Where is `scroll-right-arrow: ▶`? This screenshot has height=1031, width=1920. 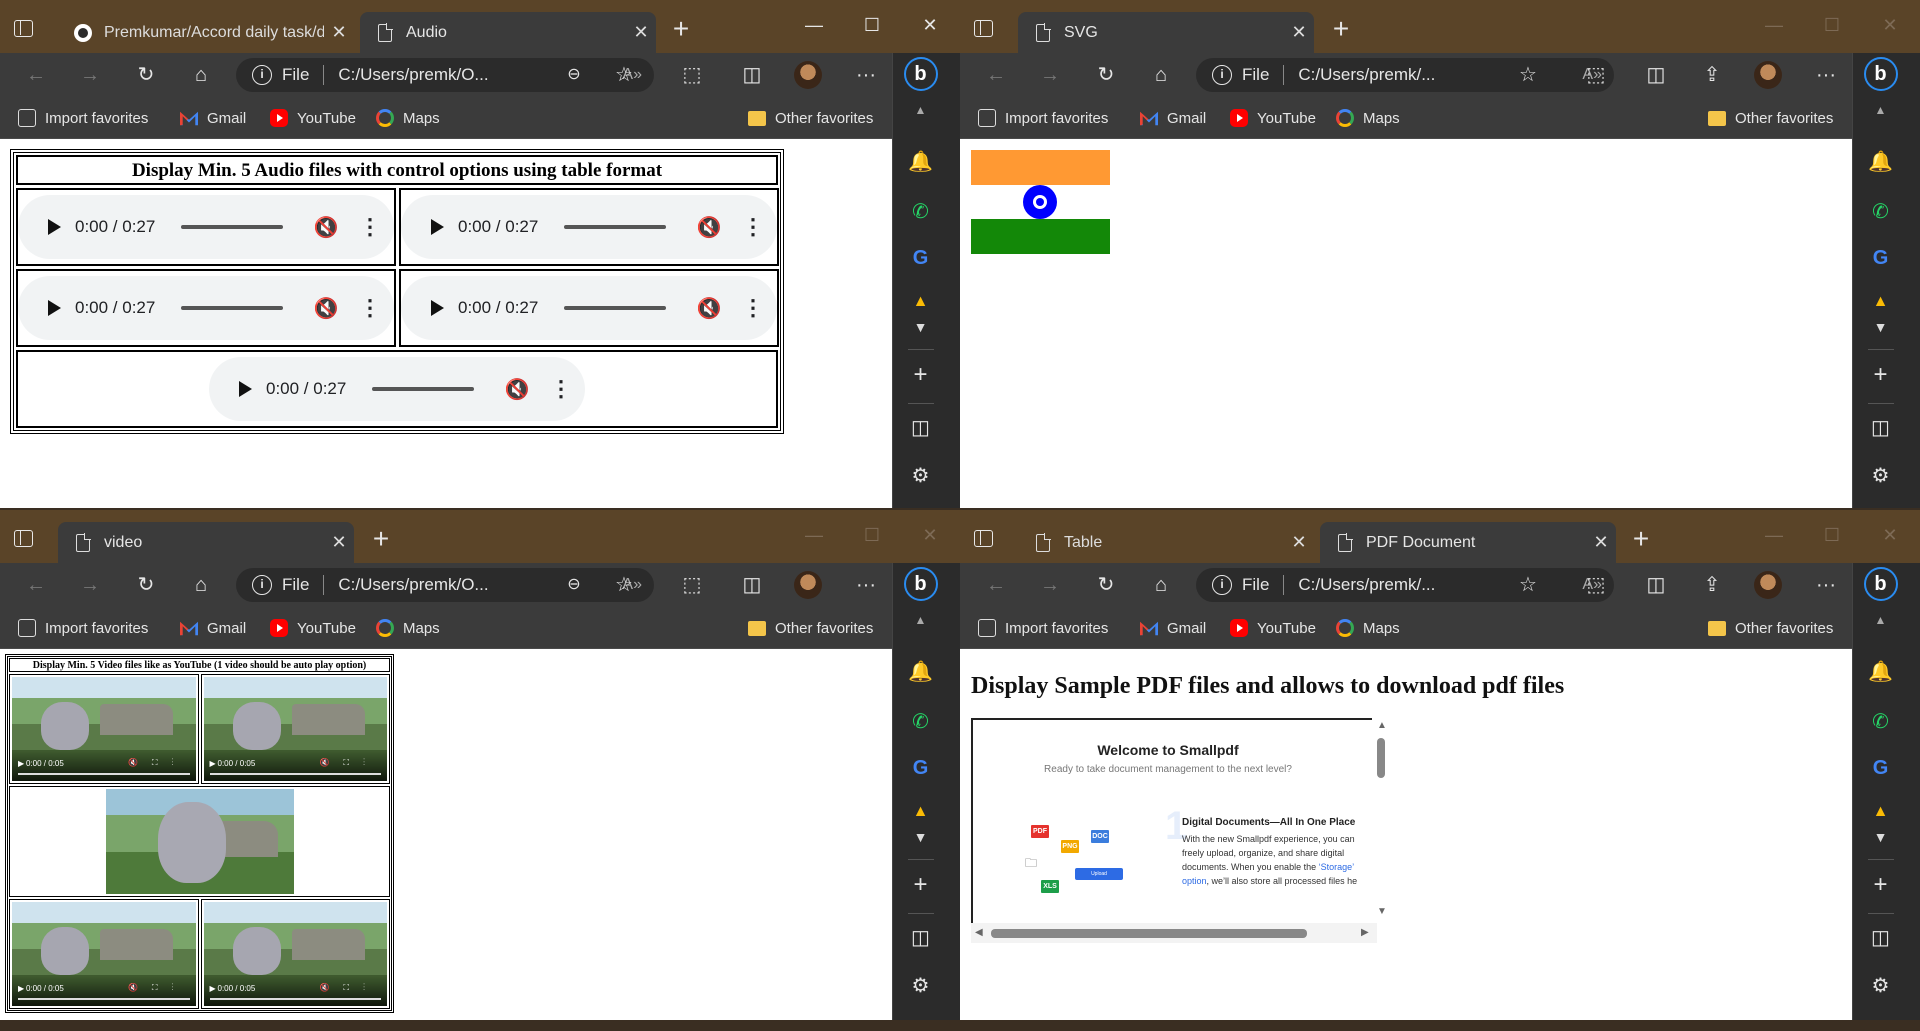
scroll-right-arrow: ▶ is located at coordinates (1365, 932).